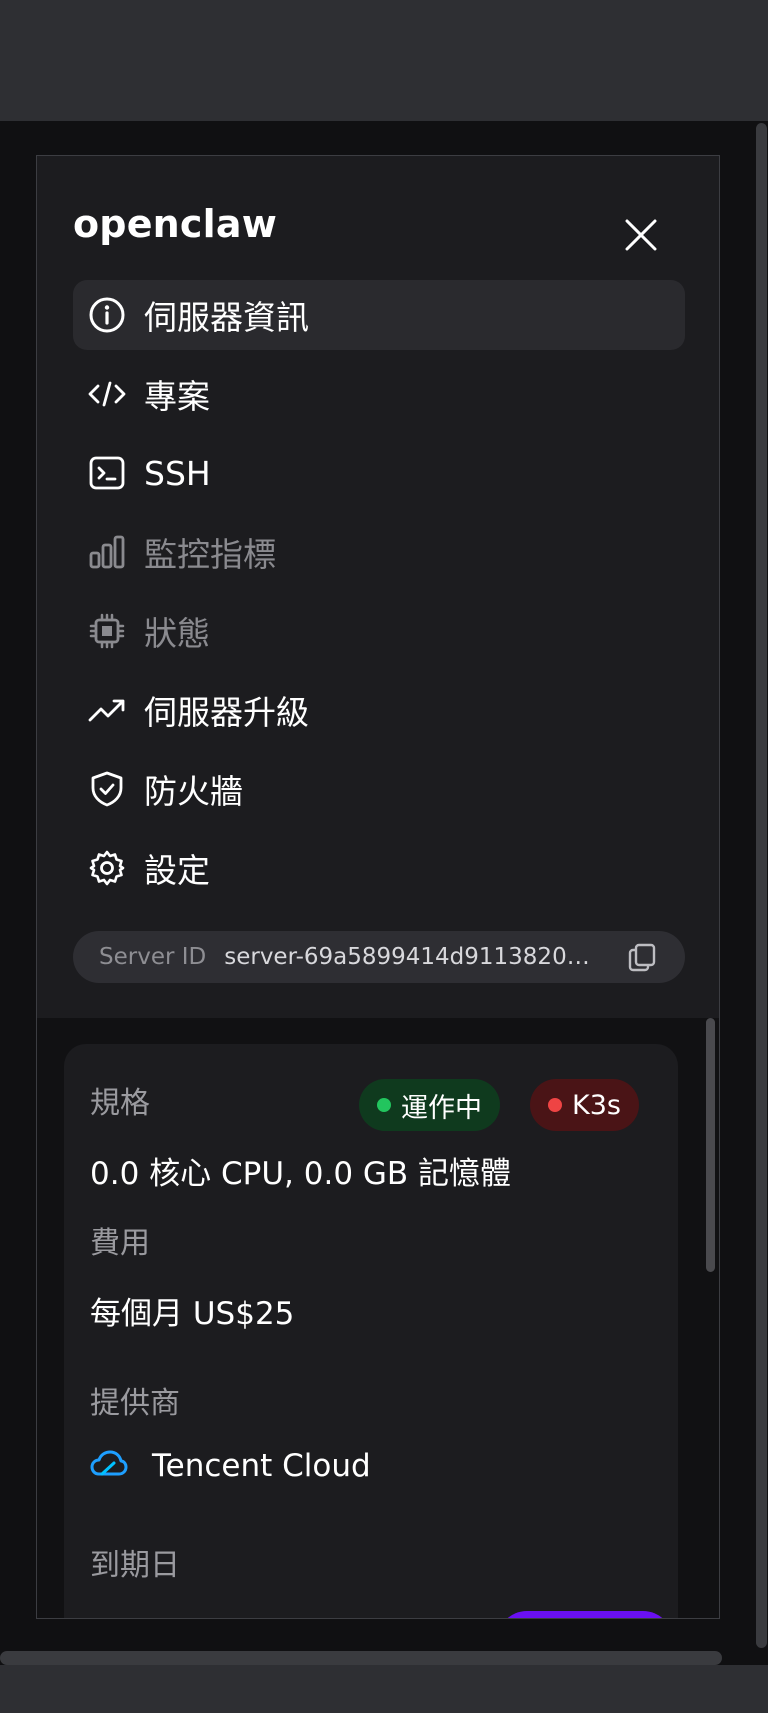 The image size is (768, 1713). I want to click on page-vertical-scrollbar, so click(761, 885).